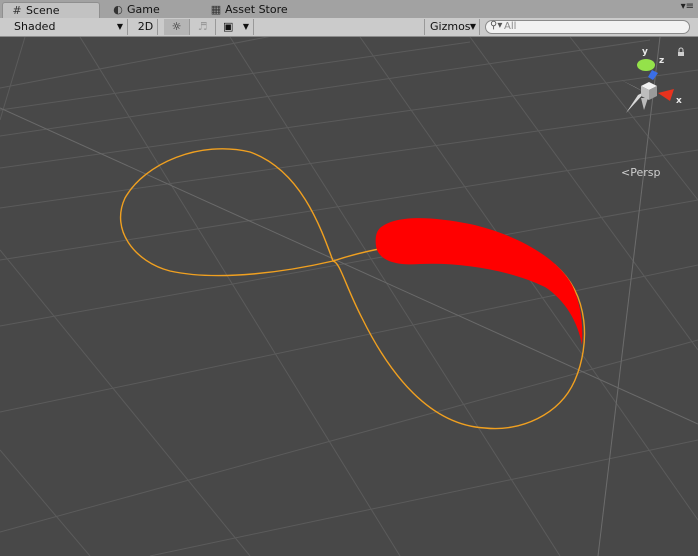  What do you see at coordinates (646, 65) in the screenshot?
I see `gizmo-y-cone` at bounding box center [646, 65].